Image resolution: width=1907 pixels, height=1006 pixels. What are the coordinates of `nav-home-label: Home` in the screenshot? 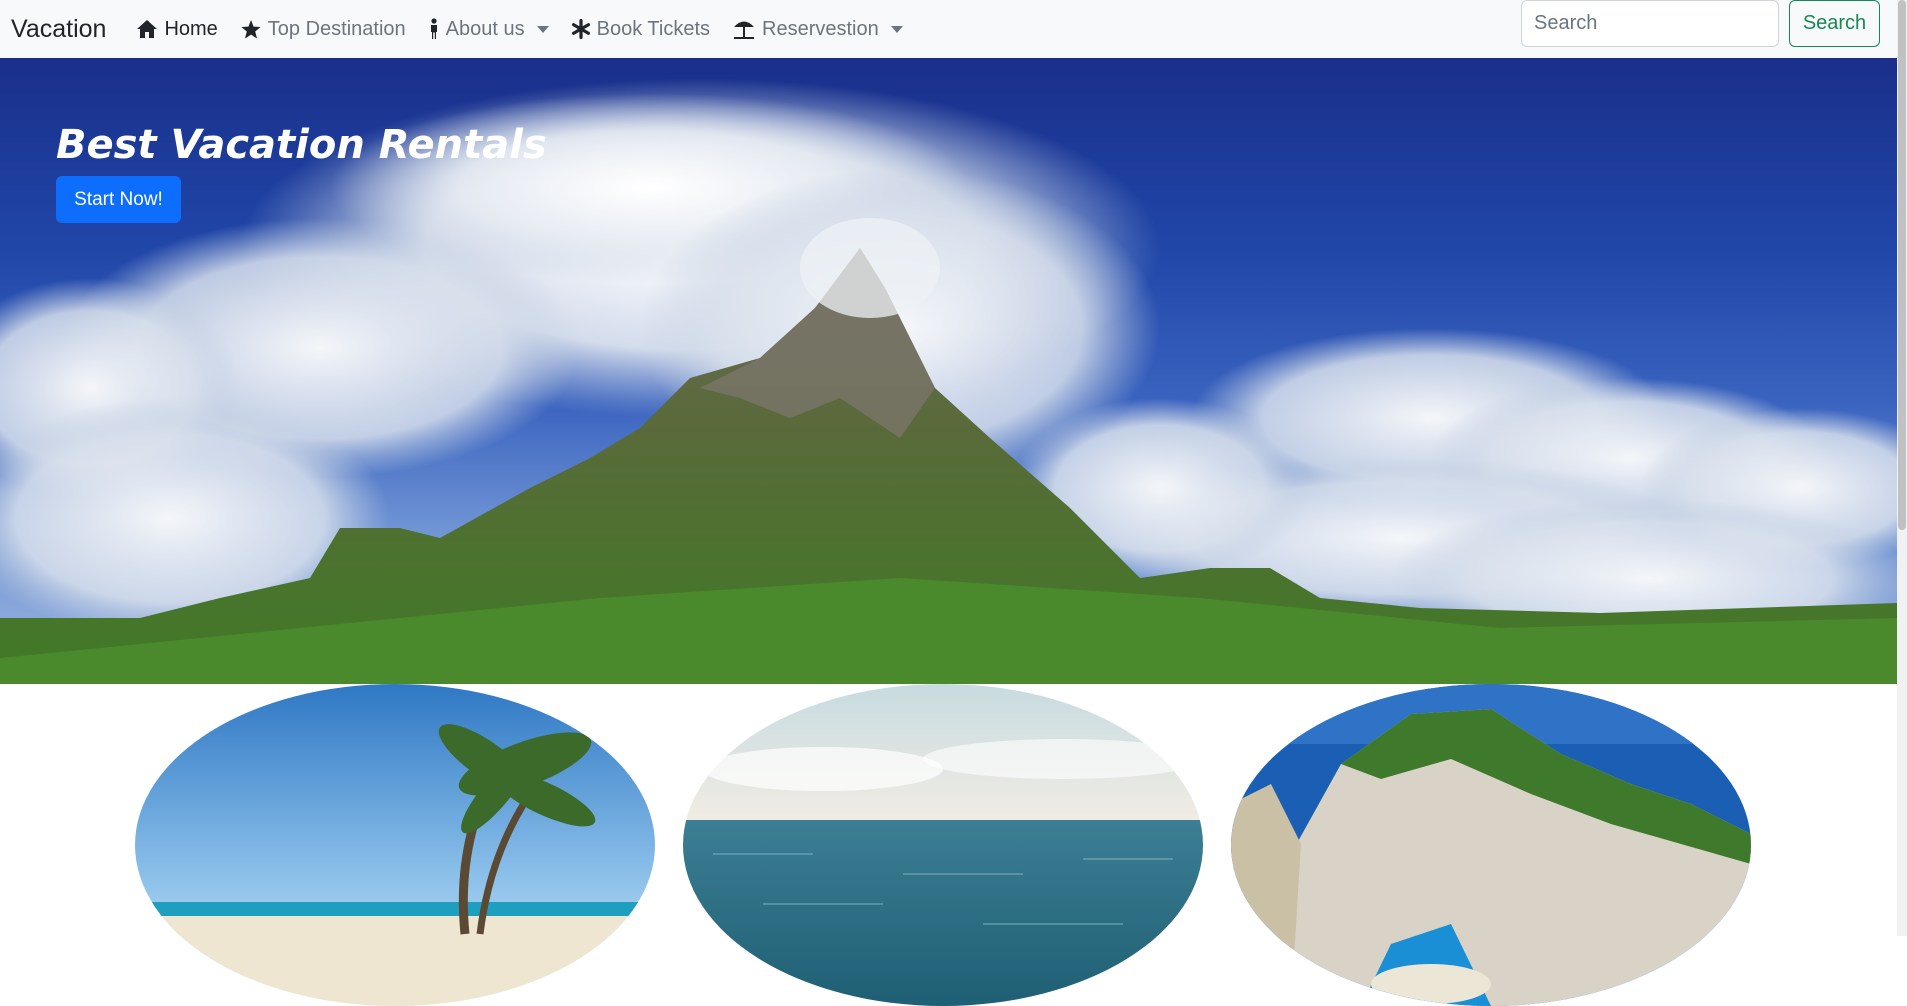 It's located at (191, 28).